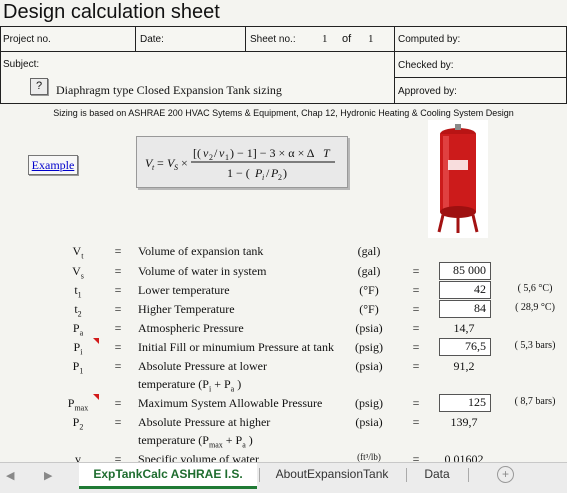 This screenshot has width=567, height=493. I want to click on project-no-label: Project no., so click(27, 39).